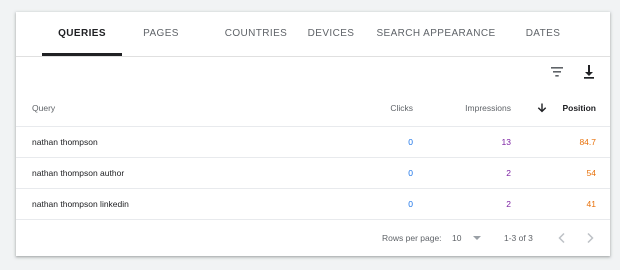  What do you see at coordinates (587, 142) in the screenshot?
I see `position-cell: 84.7` at bounding box center [587, 142].